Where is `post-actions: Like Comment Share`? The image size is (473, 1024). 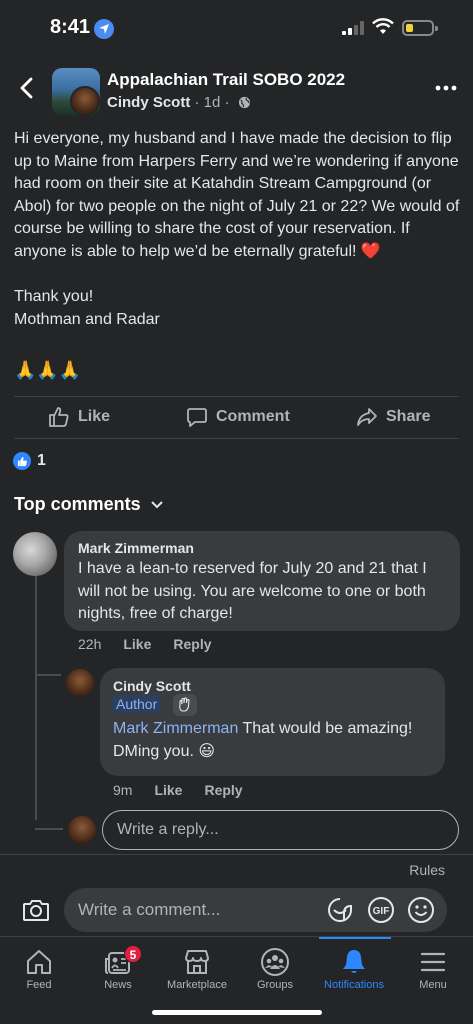 post-actions: Like Comment Share is located at coordinates (236, 418).